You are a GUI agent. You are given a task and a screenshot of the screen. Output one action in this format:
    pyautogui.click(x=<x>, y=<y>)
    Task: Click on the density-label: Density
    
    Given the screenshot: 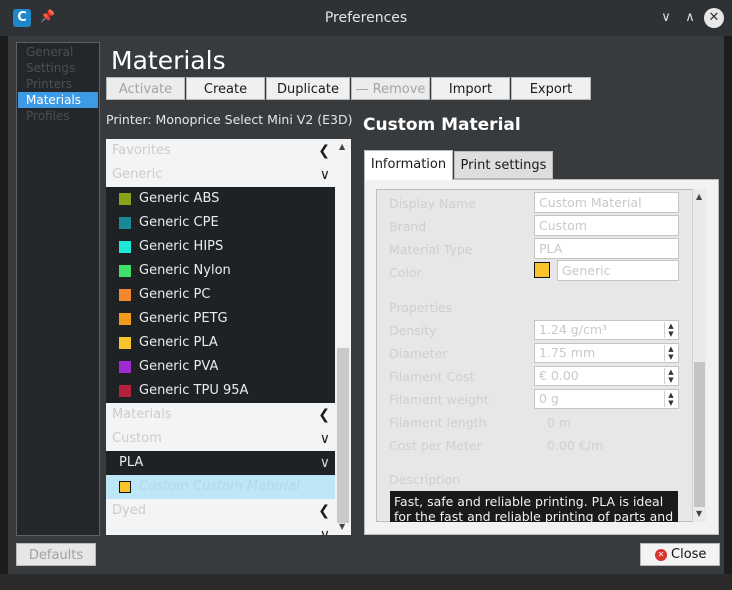 What is the action you would take?
    pyautogui.click(x=413, y=330)
    